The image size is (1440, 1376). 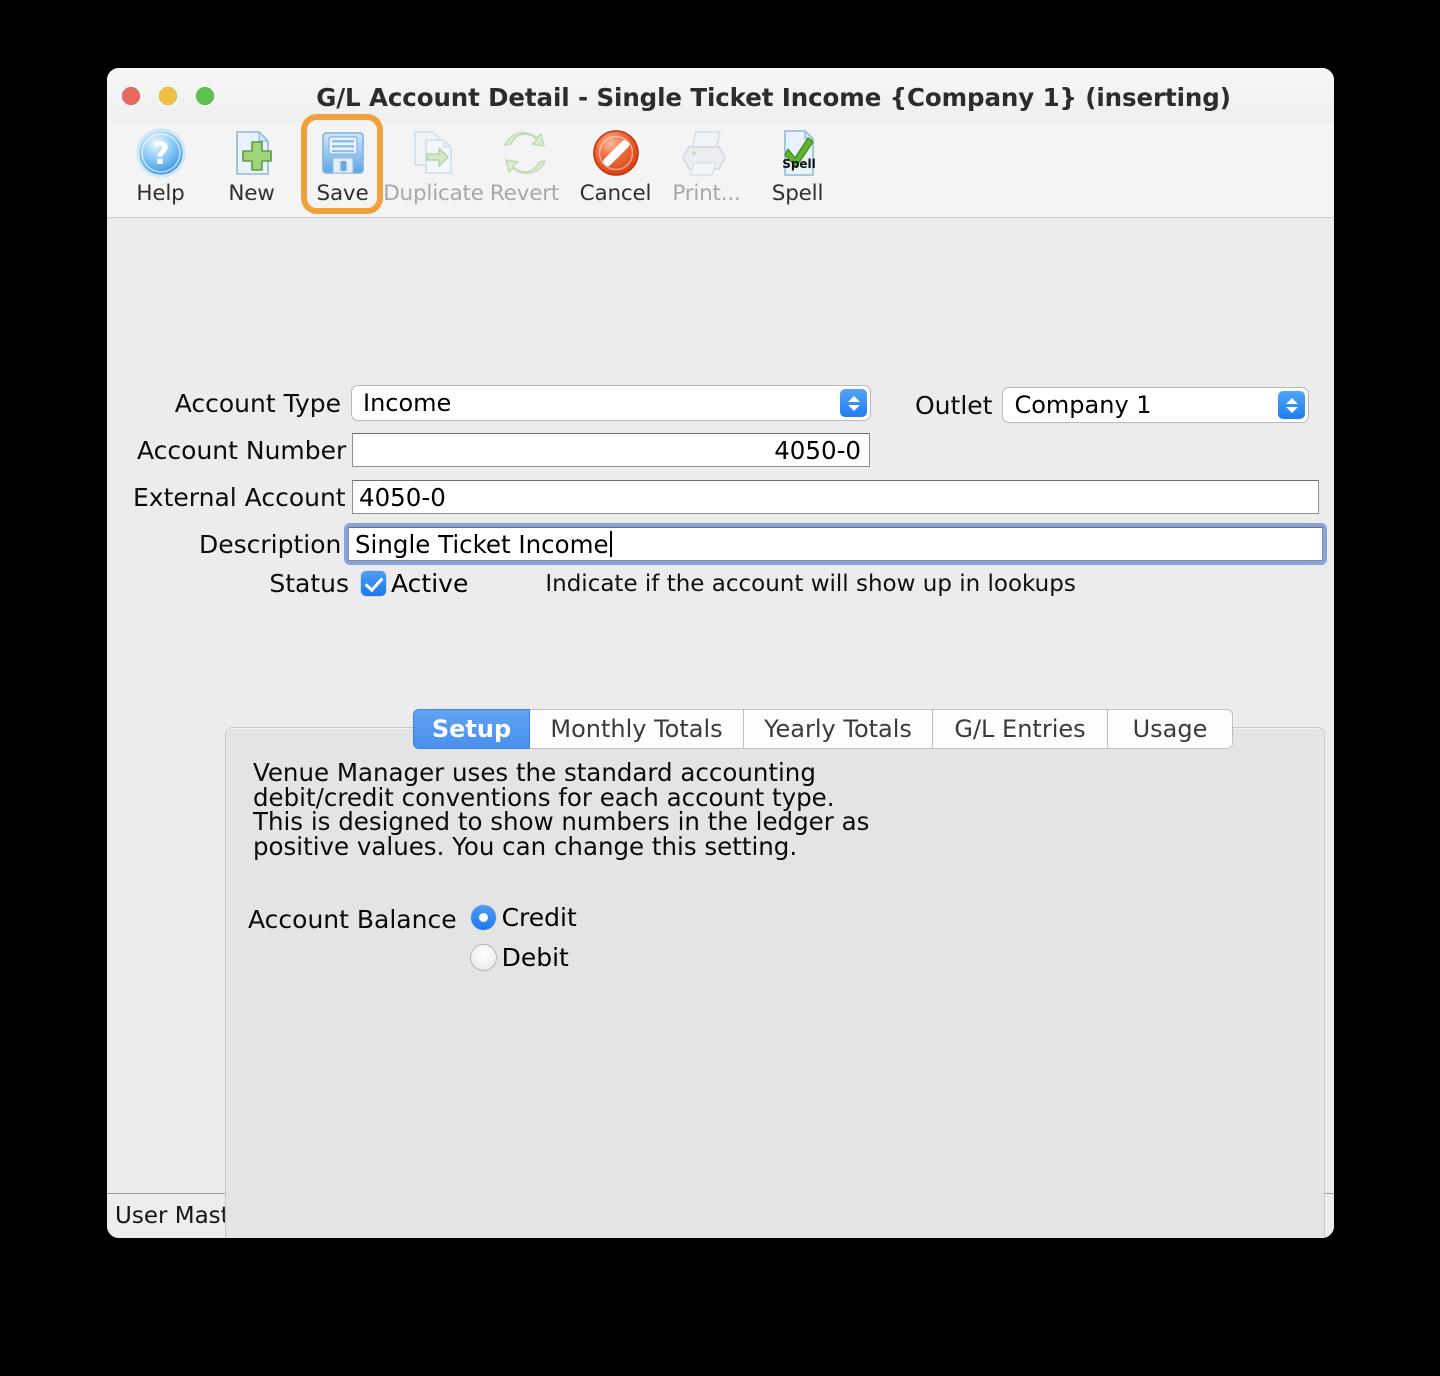 I want to click on toolbar-label: Cancel, so click(x=615, y=193).